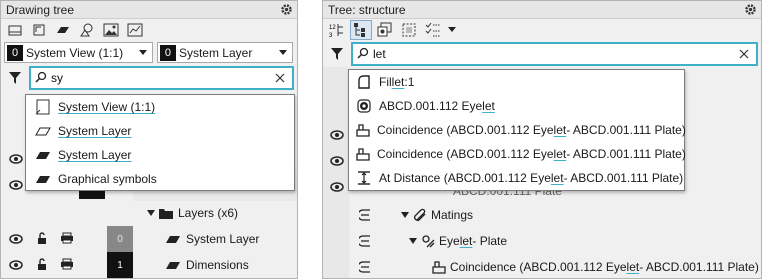  I want to click on tree-row-dimensions: Dimensions, so click(207, 265).